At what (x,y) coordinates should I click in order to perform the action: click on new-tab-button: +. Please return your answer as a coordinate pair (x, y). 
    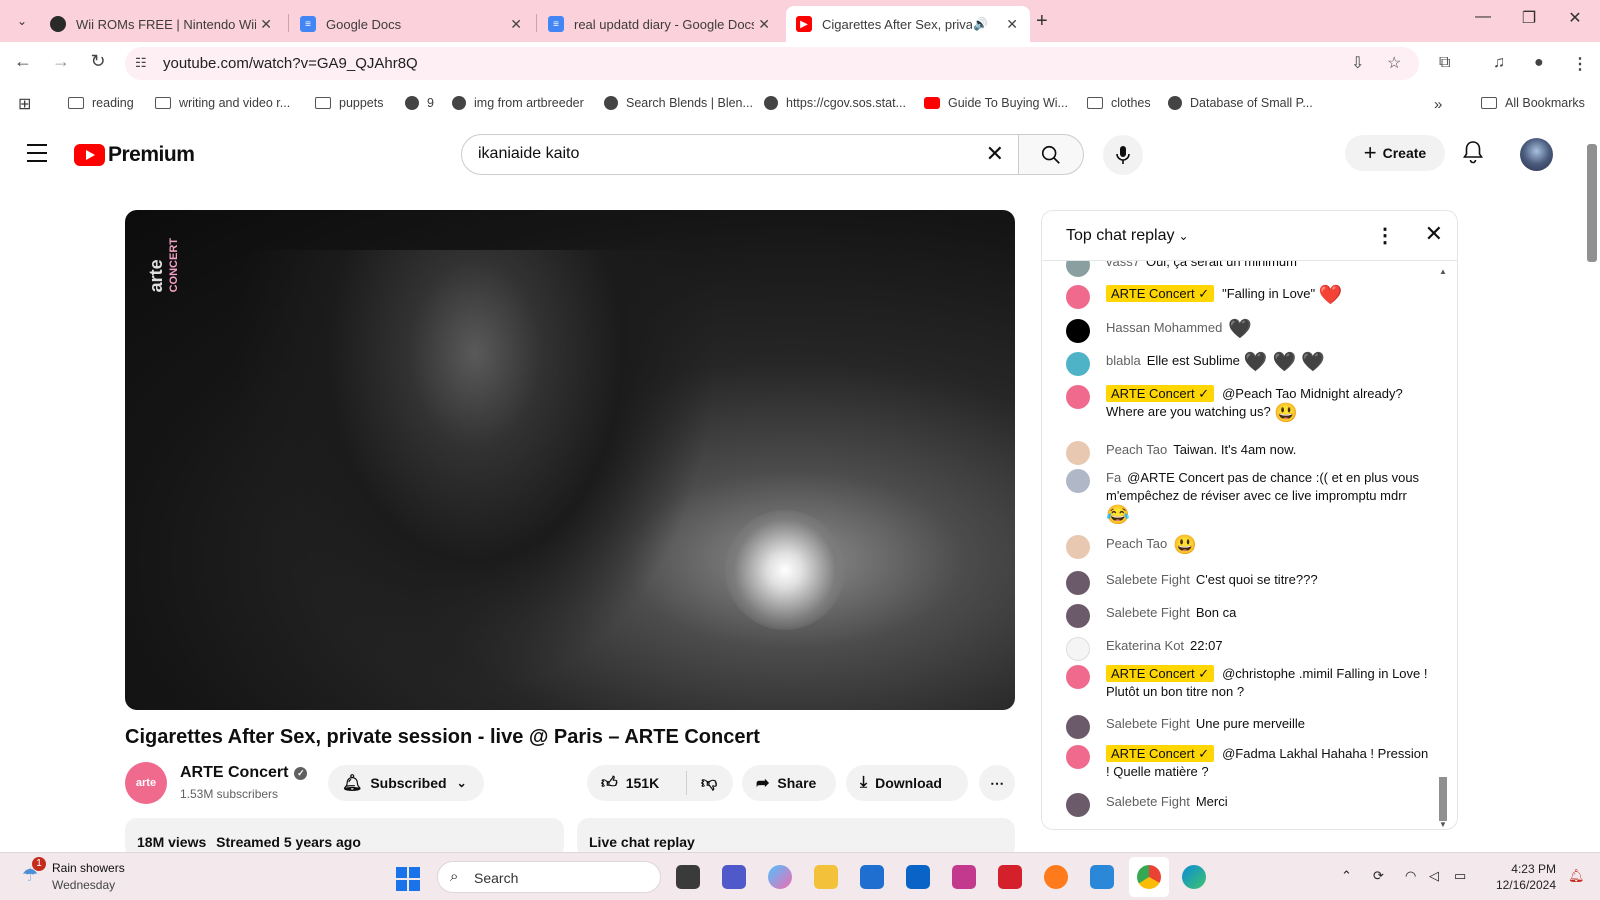
    Looking at the image, I should click on (1042, 21).